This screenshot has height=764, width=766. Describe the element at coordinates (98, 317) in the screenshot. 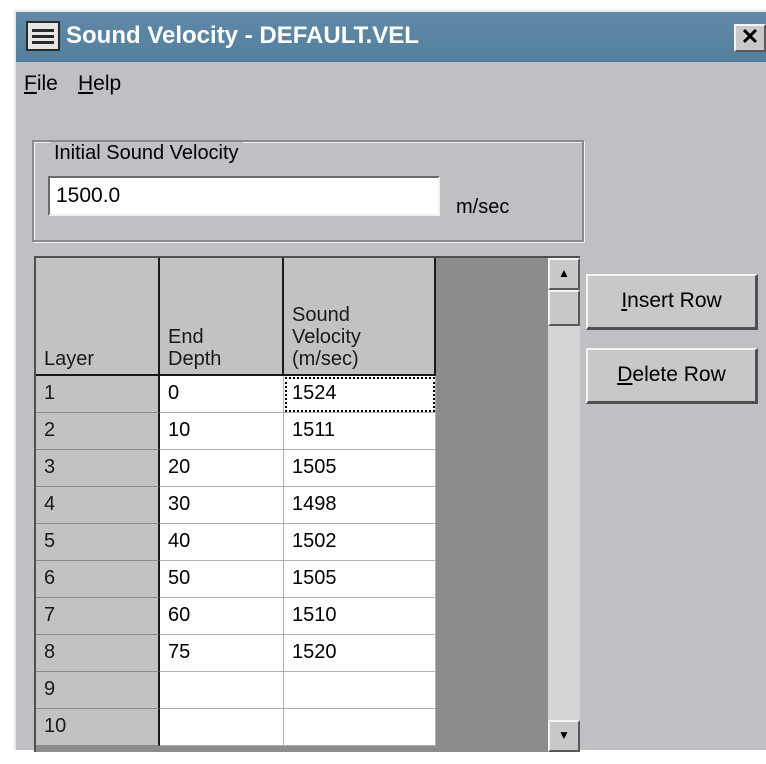

I see `header-layer: Layer` at that location.